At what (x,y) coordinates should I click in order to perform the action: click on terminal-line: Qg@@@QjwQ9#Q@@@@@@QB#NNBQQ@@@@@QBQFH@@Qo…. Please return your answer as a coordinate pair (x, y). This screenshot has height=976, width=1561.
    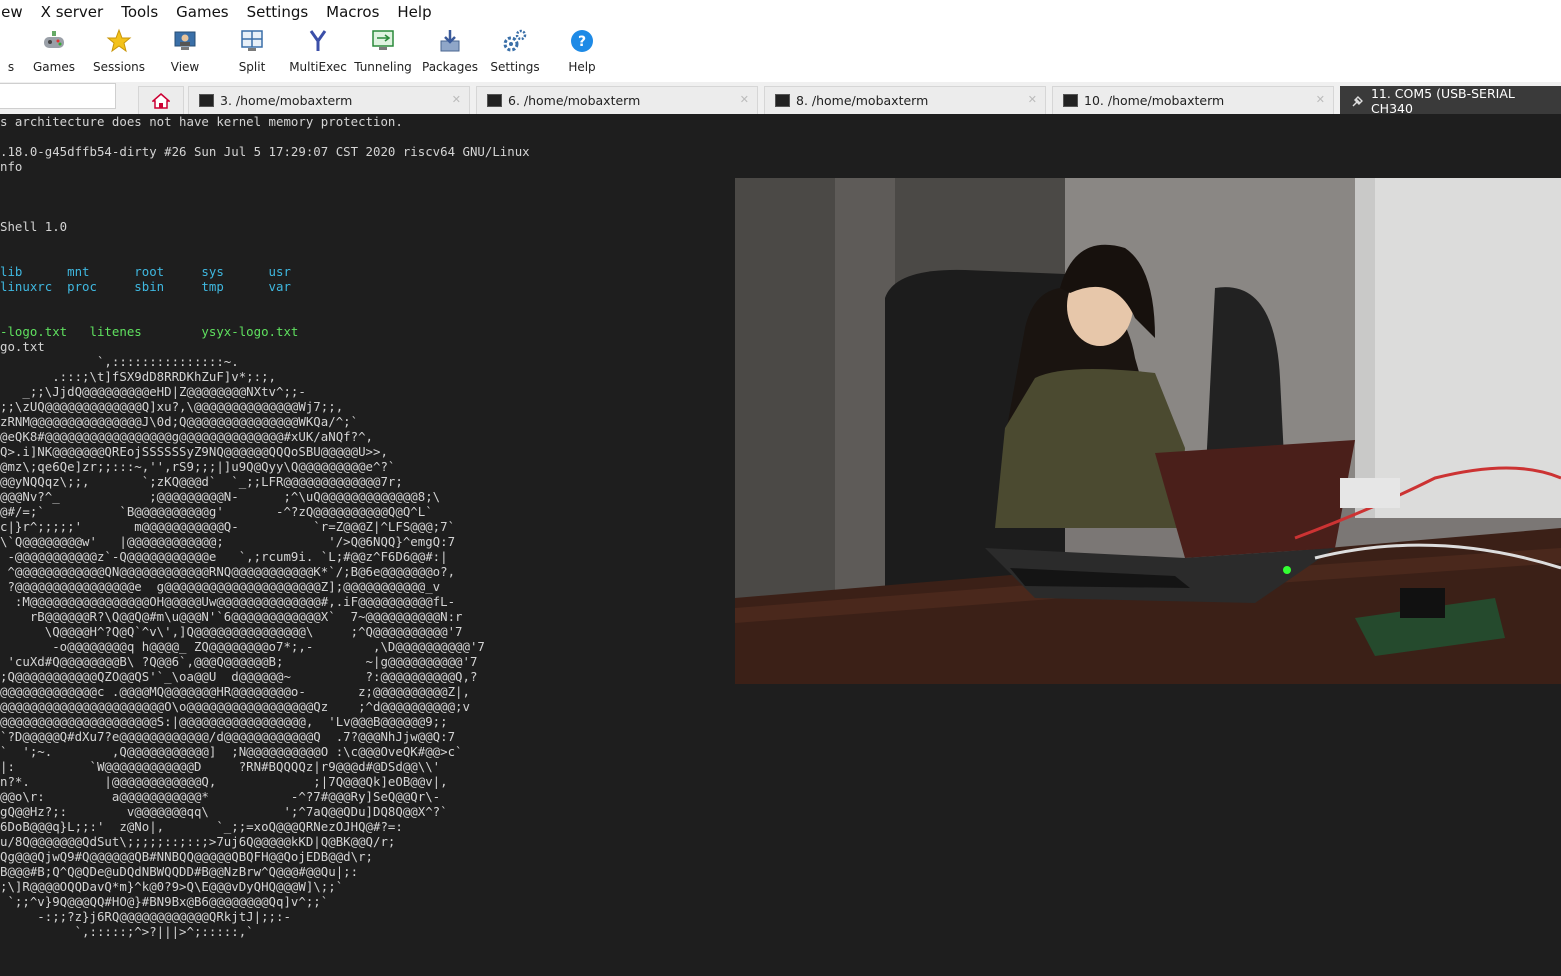
    Looking at the image, I should click on (186, 856).